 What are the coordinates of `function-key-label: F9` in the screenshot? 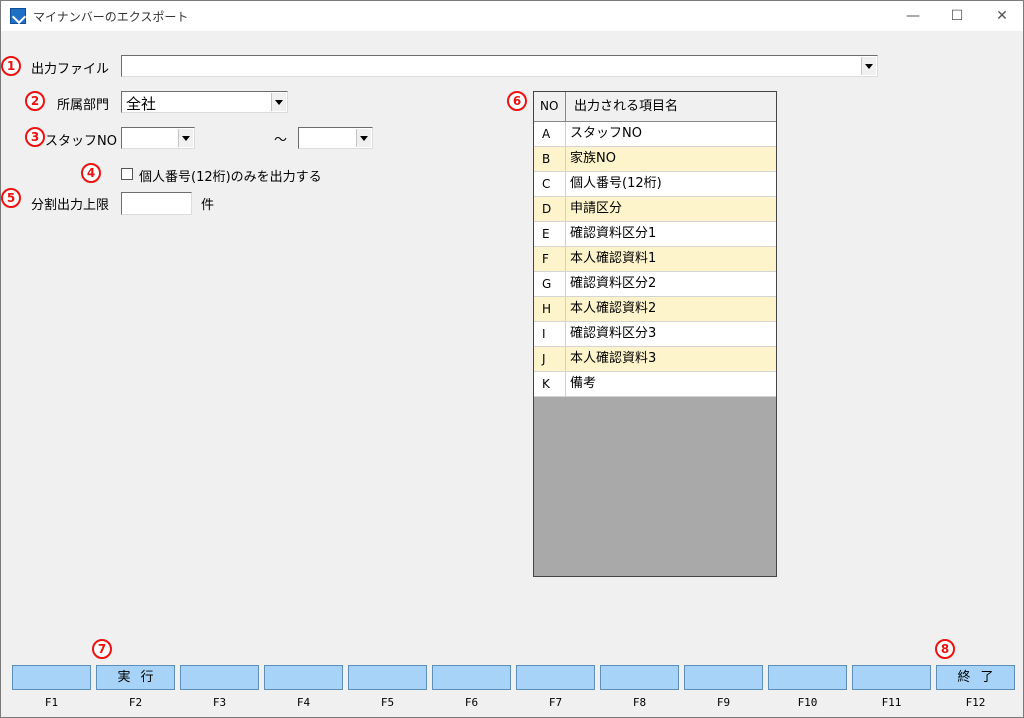 It's located at (723, 702).